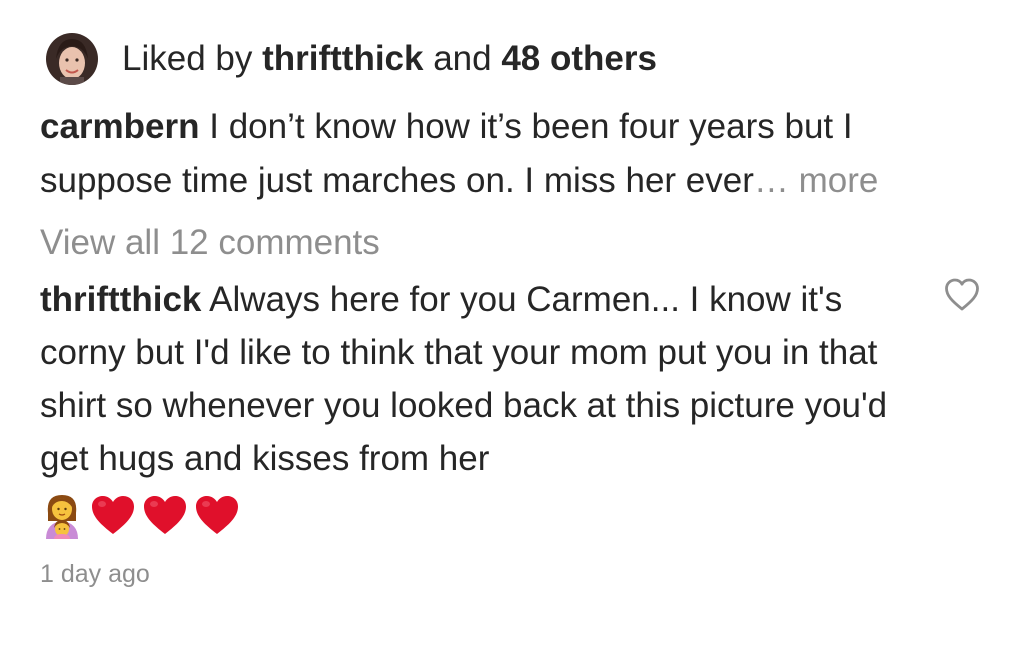 The height and width of the screenshot is (651, 1024). Describe the element at coordinates (120, 126) in the screenshot. I see `caption-username: carmbern` at that location.